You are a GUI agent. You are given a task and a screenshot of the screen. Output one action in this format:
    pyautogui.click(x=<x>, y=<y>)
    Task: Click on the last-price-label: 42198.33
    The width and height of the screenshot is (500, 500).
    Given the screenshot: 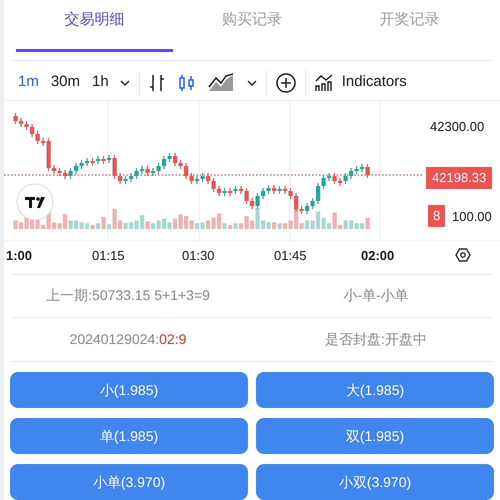 What is the action you would take?
    pyautogui.click(x=459, y=178)
    